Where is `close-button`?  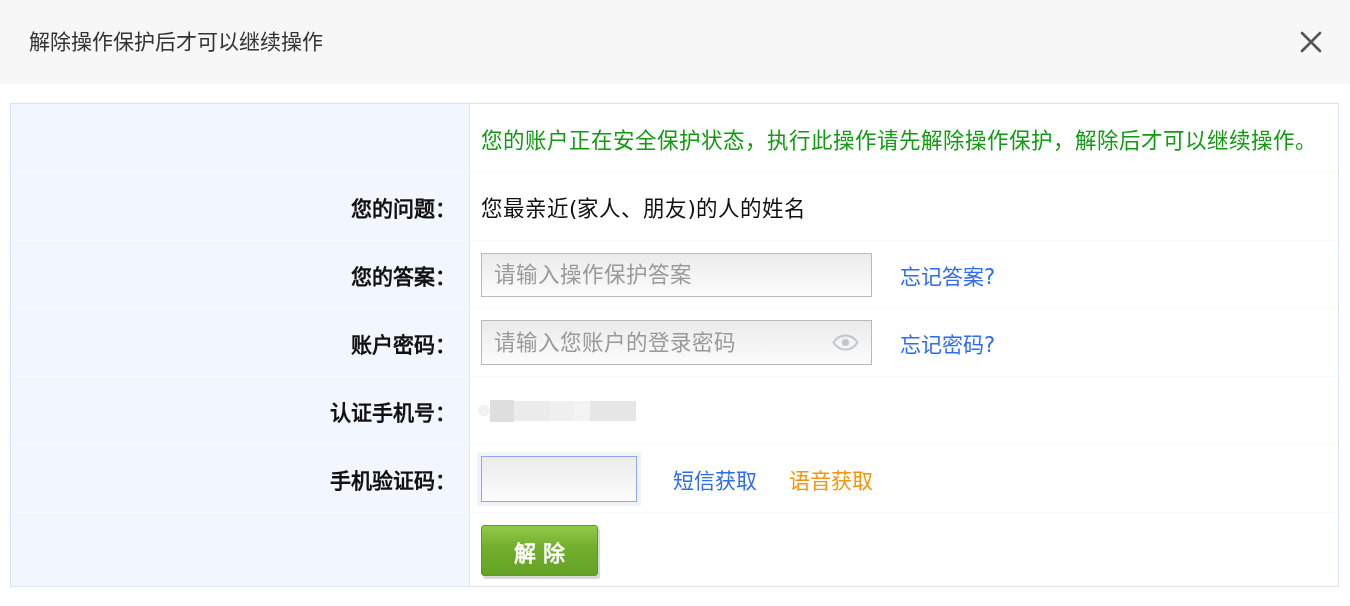 close-button is located at coordinates (1311, 42).